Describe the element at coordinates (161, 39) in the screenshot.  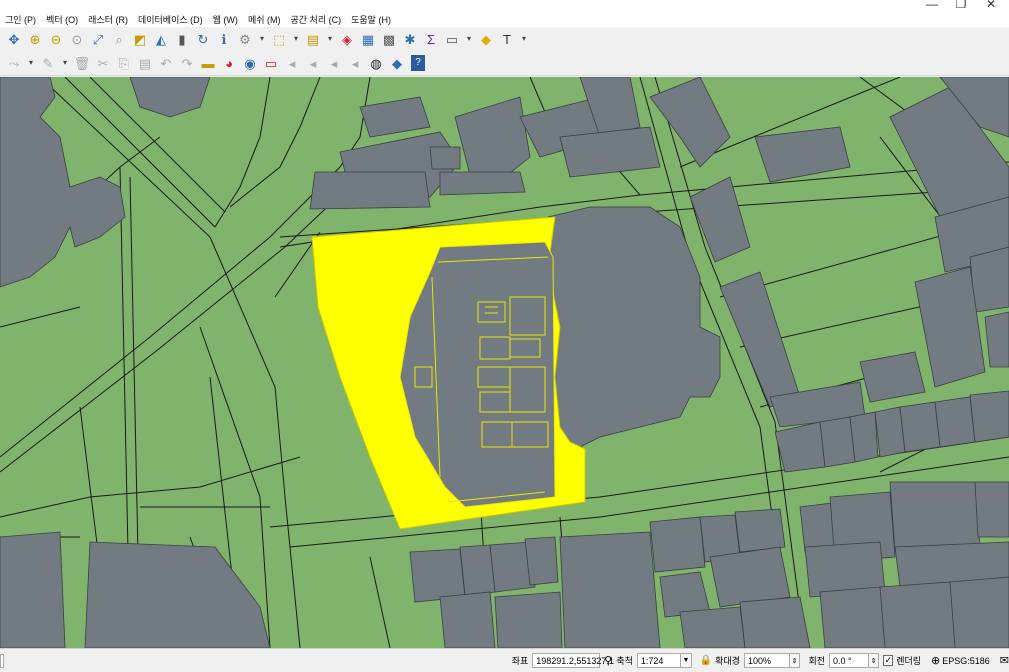
I see `zoom-last-icon: ◭` at that location.